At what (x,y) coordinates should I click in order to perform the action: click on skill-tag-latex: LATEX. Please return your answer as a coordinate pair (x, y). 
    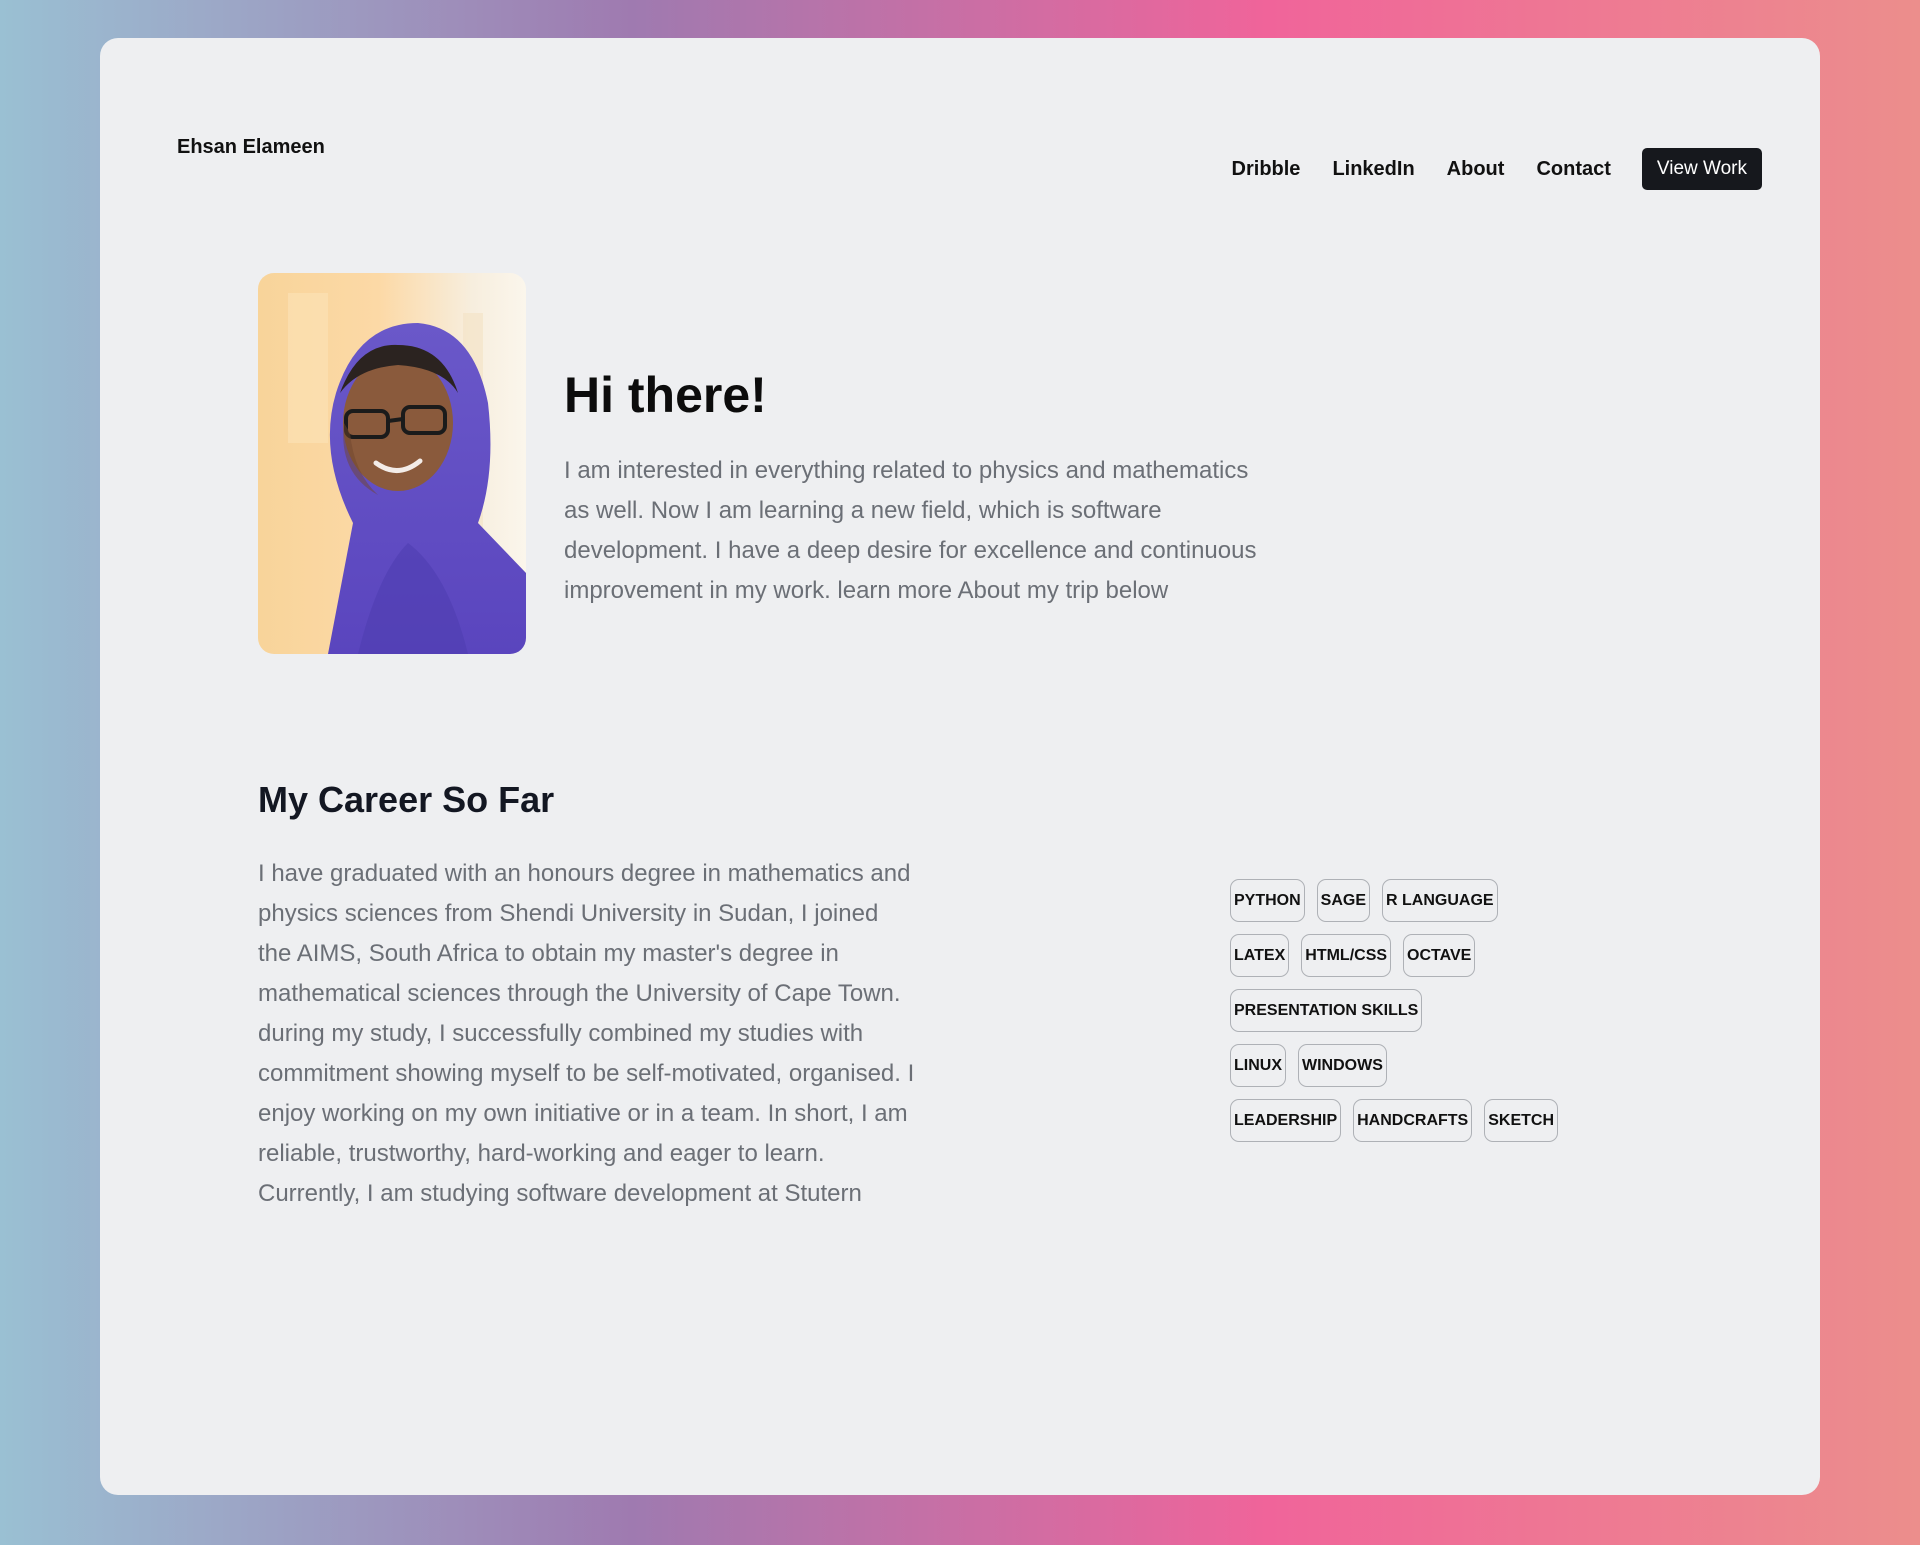
    Looking at the image, I should click on (1260, 955).